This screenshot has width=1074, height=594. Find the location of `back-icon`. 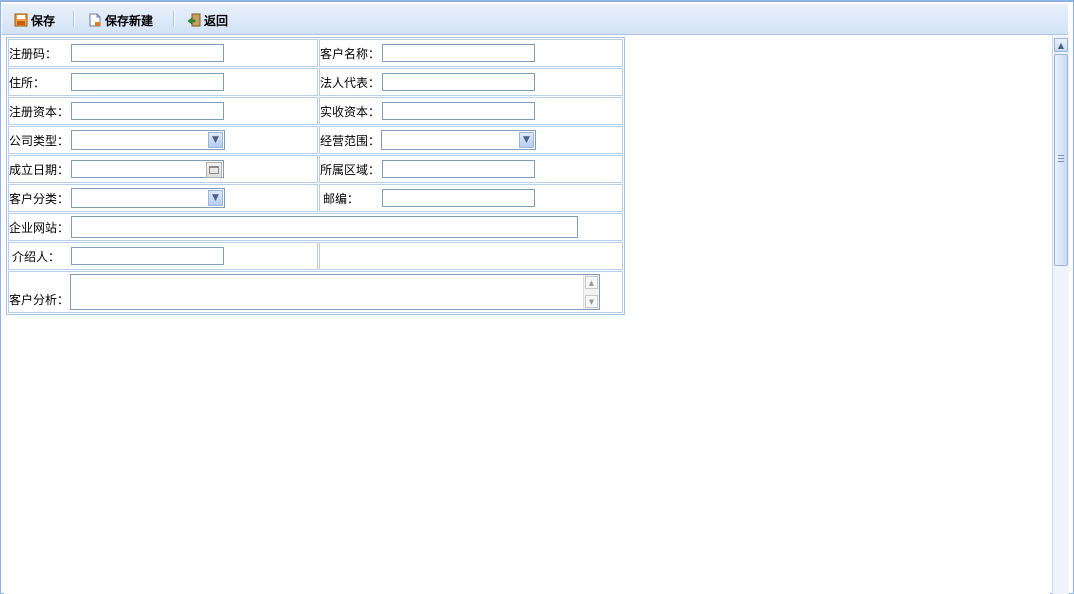

back-icon is located at coordinates (194, 20).